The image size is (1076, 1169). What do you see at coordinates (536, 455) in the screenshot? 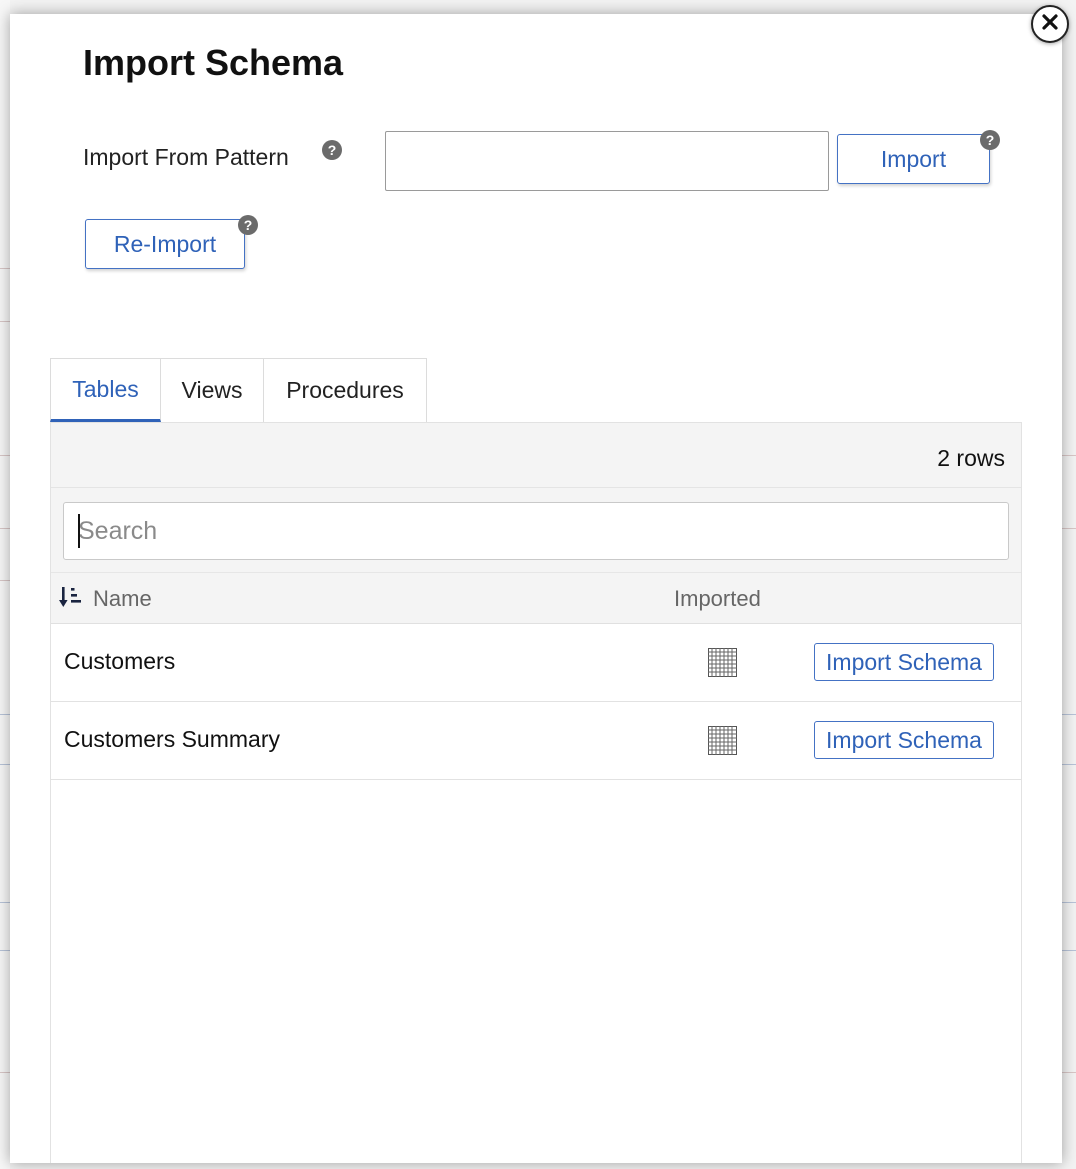
I see `panel-header: 2 rows` at bounding box center [536, 455].